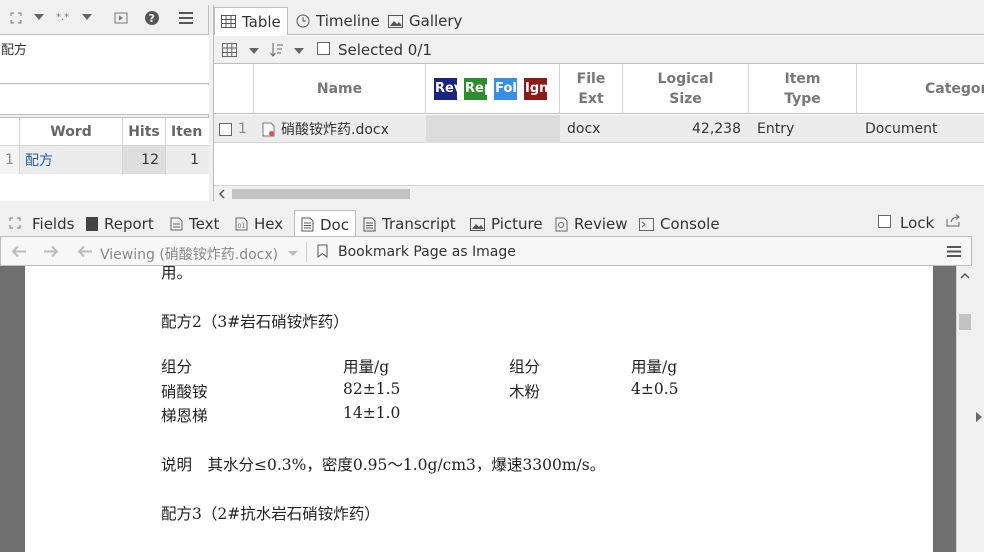  Describe the element at coordinates (277, 50) in the screenshot. I see `sort-icon` at that location.